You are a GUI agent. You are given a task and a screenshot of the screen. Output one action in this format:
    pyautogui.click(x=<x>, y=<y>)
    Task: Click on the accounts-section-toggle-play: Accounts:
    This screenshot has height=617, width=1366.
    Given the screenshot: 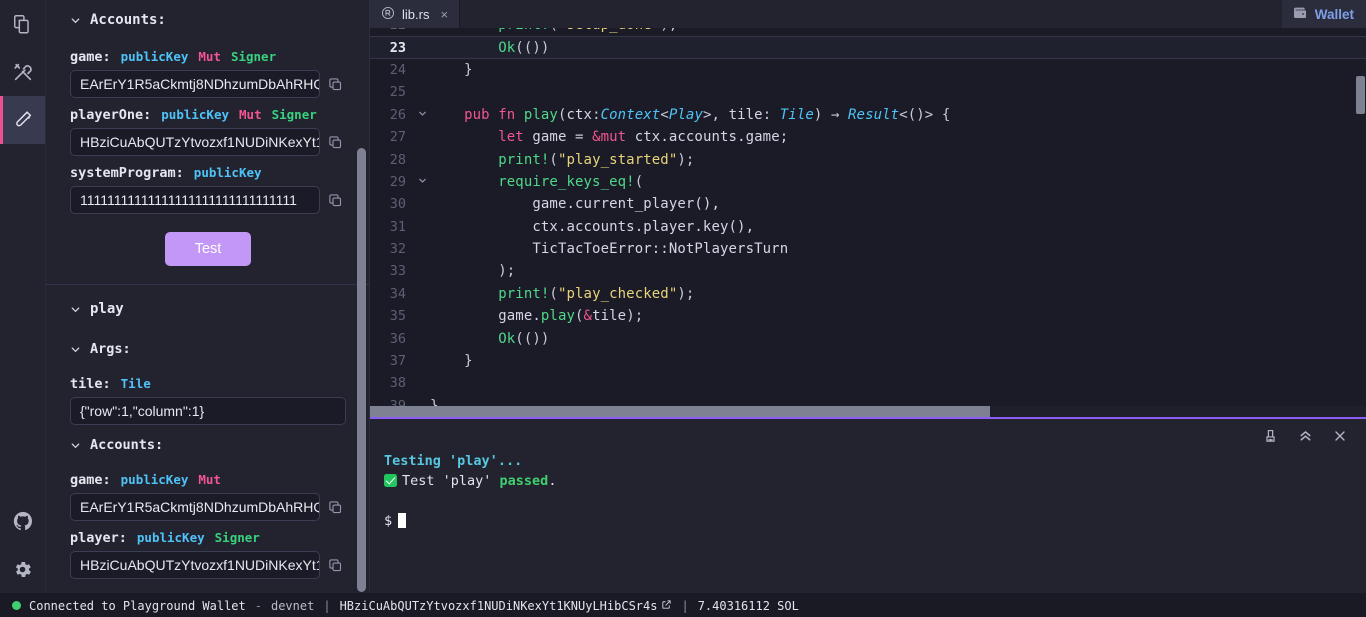 What is the action you would take?
    pyautogui.click(x=208, y=444)
    